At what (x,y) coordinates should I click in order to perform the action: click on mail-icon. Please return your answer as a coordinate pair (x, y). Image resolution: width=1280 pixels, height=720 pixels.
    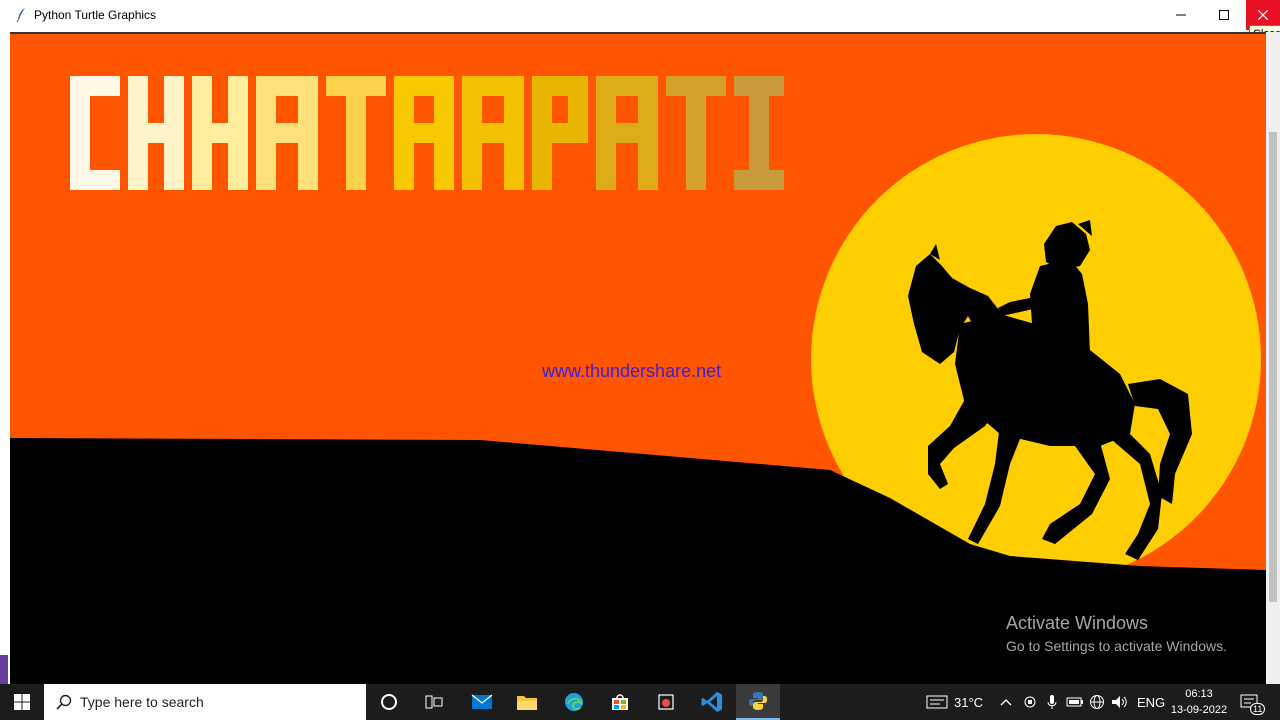
    Looking at the image, I should click on (482, 701).